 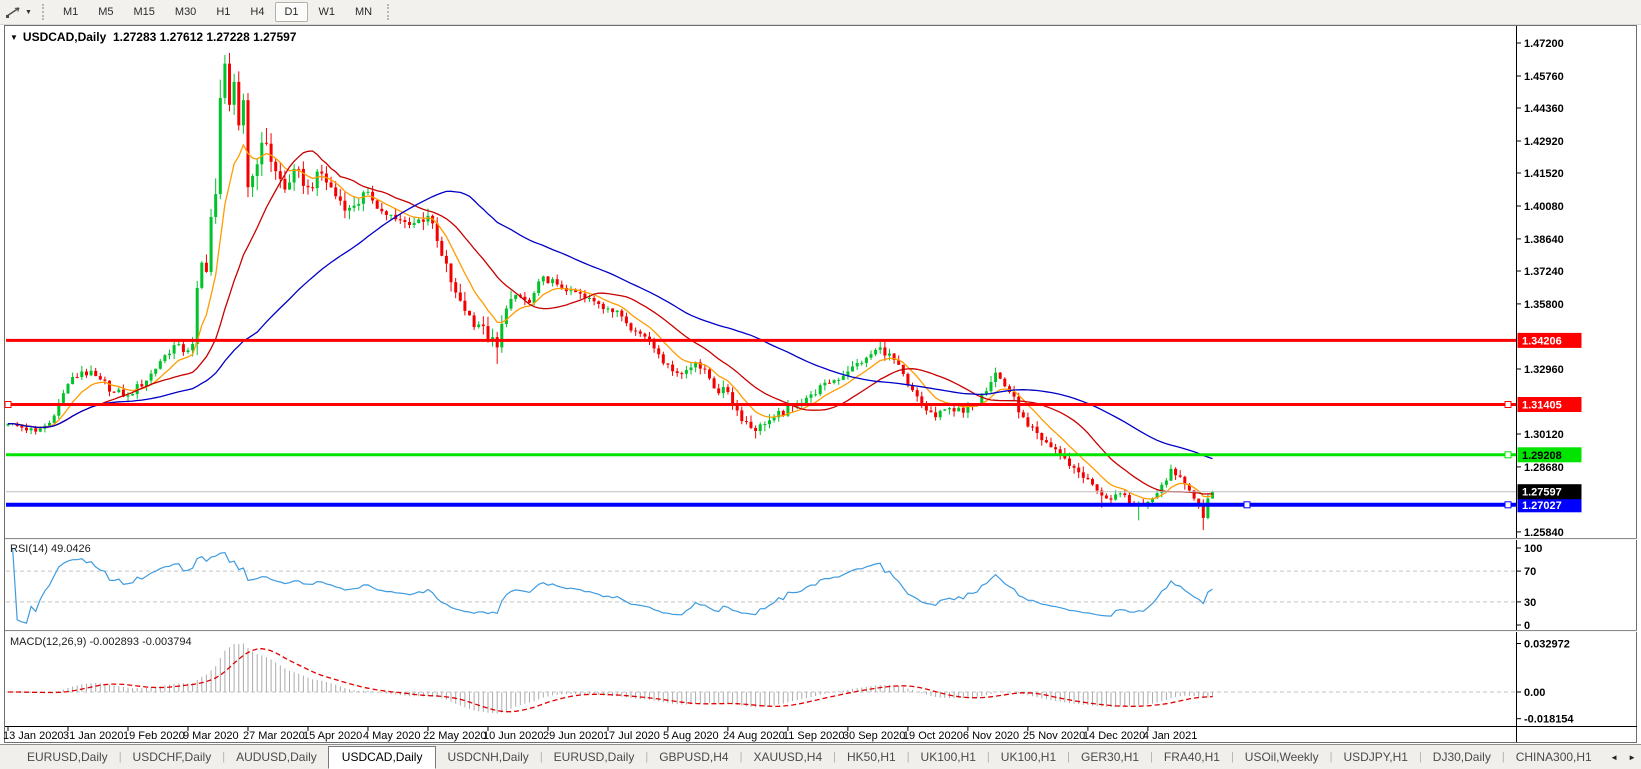 What do you see at coordinates (50, 549) in the screenshot?
I see `rsi-indicator-label: RSI(14) 49.0426` at bounding box center [50, 549].